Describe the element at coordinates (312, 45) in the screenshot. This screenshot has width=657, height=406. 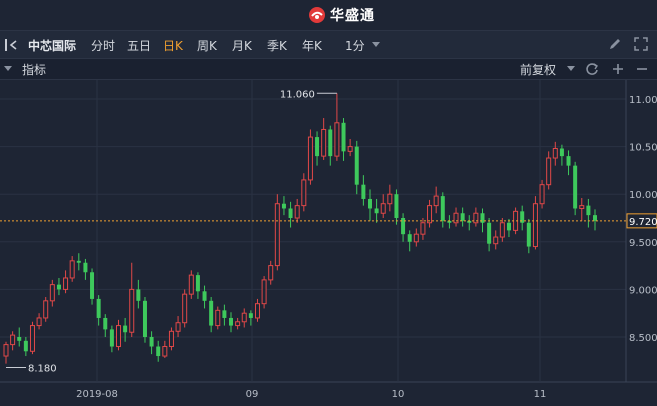
I see `tab-yearly-k: 年K` at that location.